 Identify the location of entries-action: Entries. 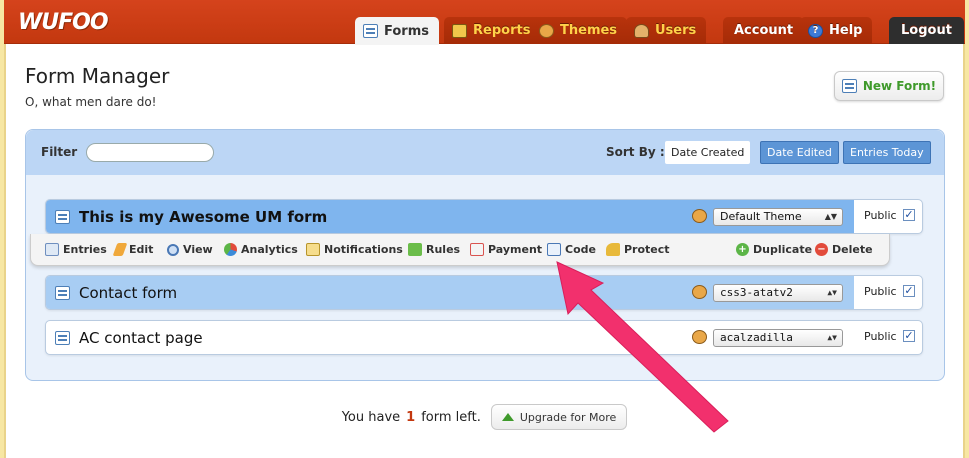
(76, 249).